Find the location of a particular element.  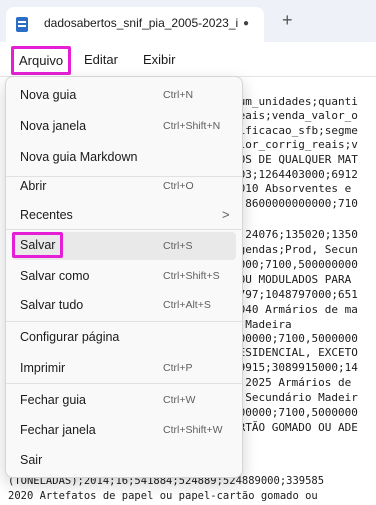

menu-item-shortcut: Ctrl+P is located at coordinates (178, 368).